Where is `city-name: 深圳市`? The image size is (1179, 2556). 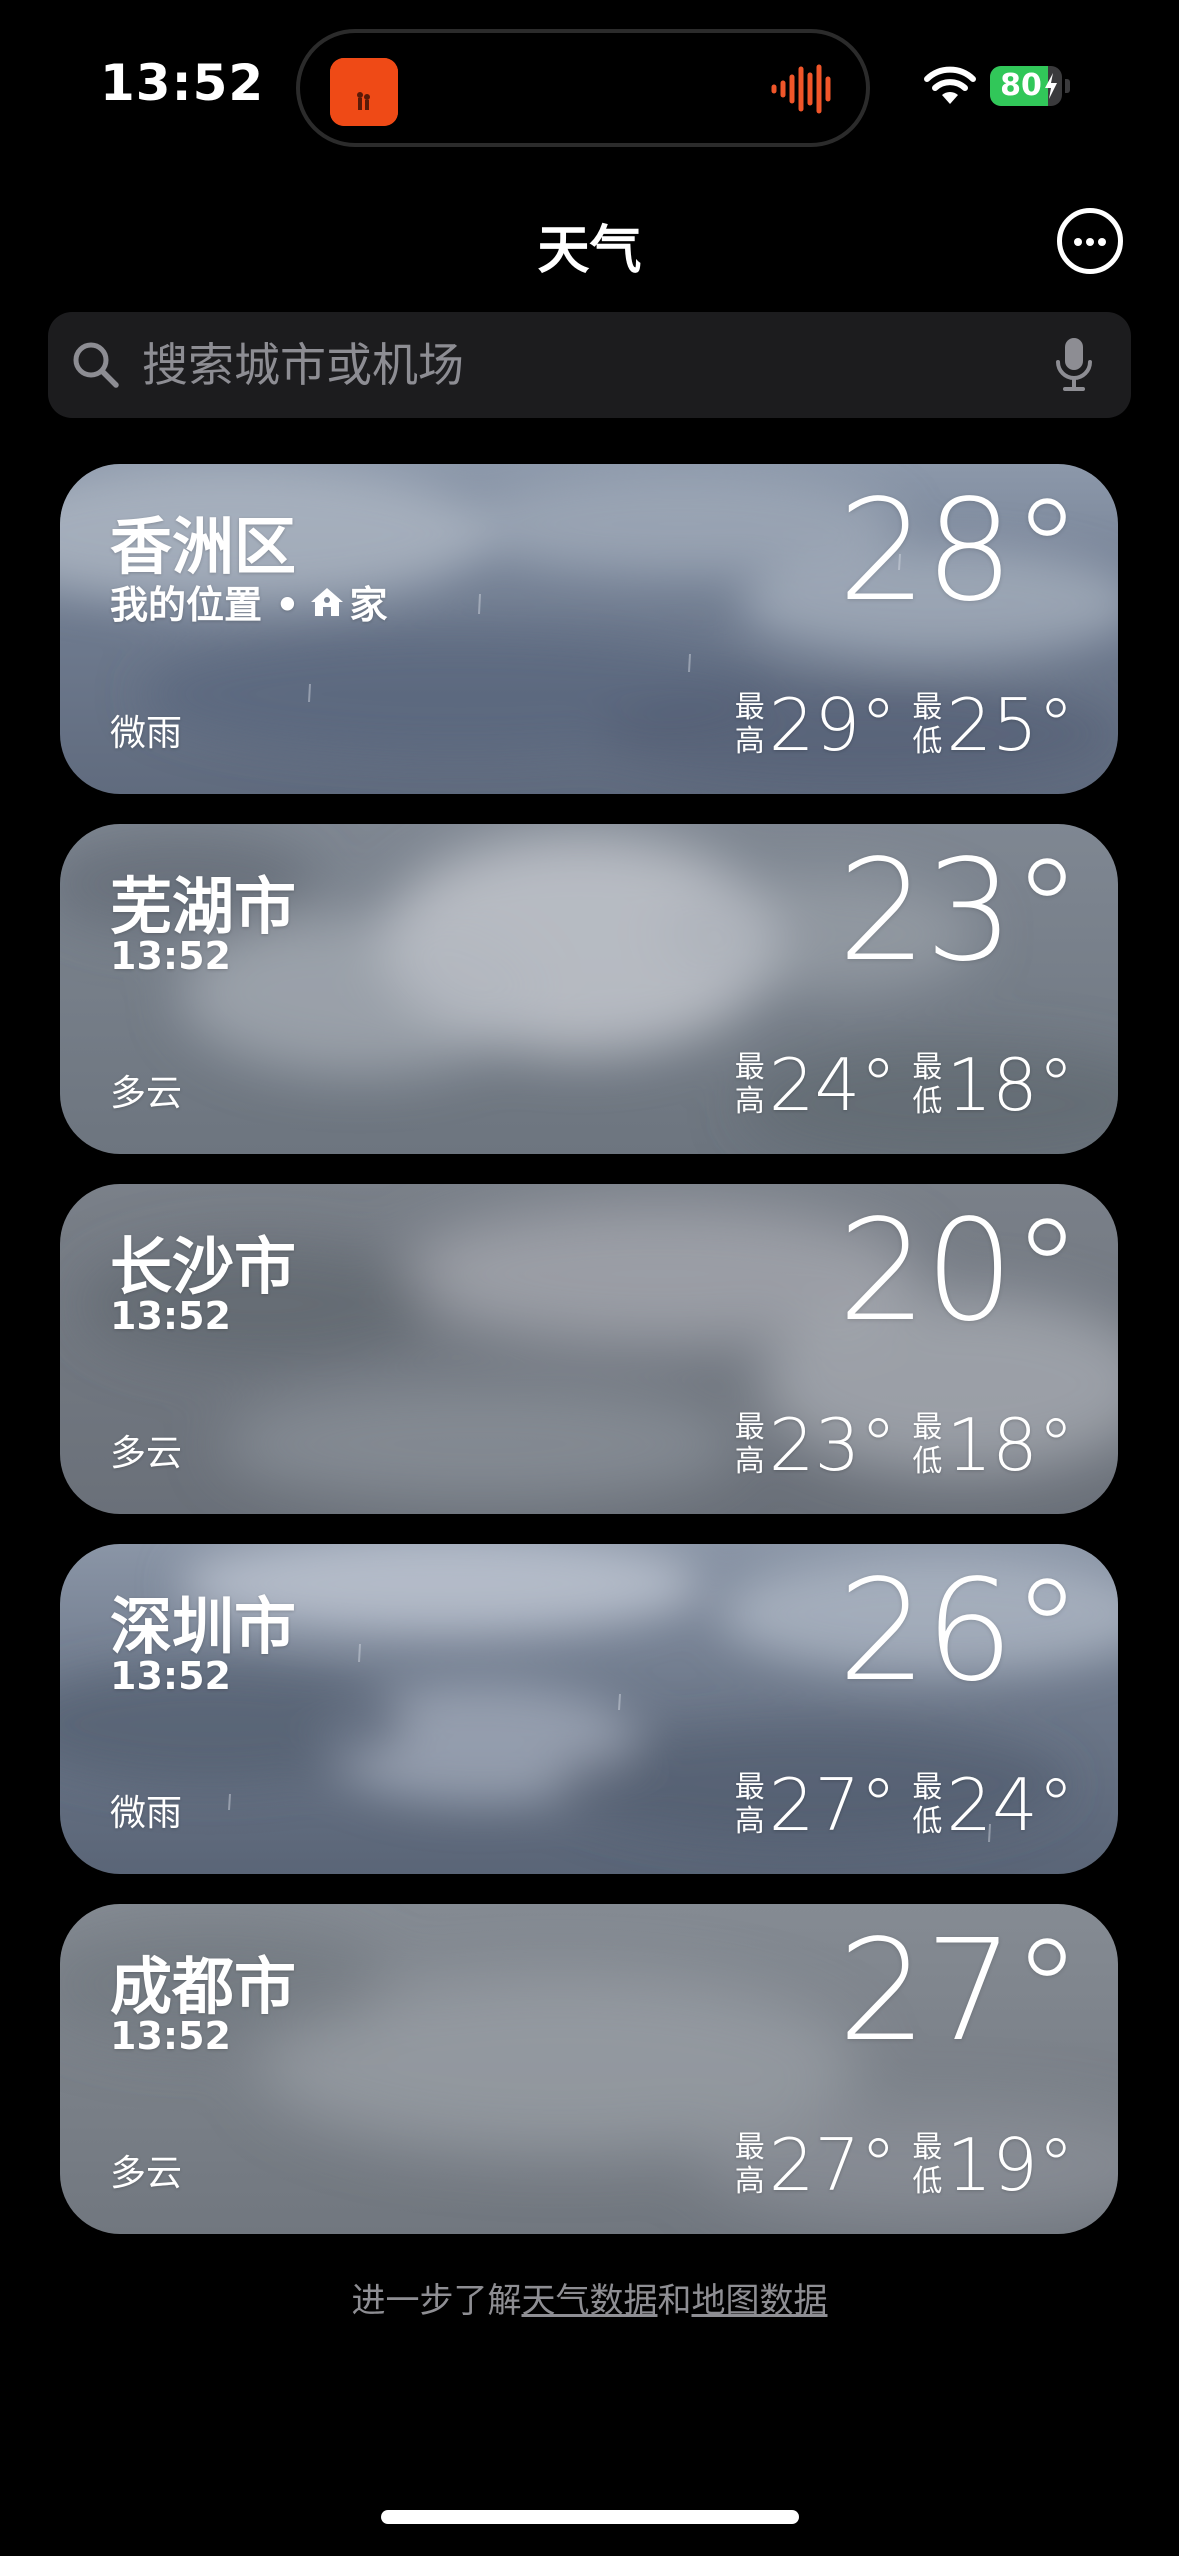 city-name: 深圳市 is located at coordinates (203, 1626).